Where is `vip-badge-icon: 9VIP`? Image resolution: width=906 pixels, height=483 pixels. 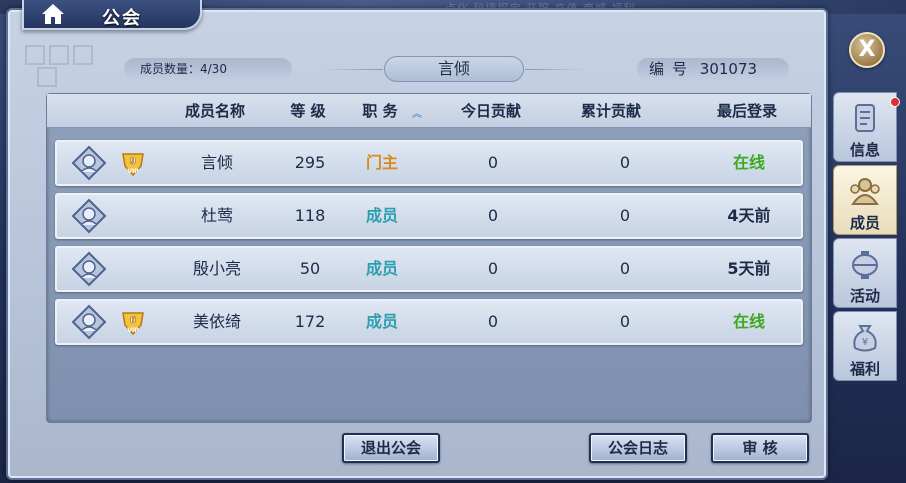 vip-badge-icon: 9VIP is located at coordinates (133, 165).